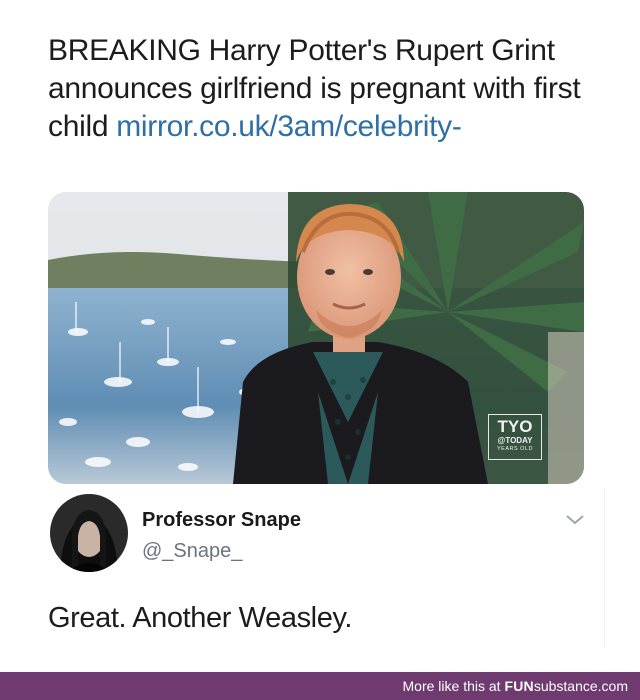 This screenshot has height=700, width=640. I want to click on avatar-image, so click(89, 533).